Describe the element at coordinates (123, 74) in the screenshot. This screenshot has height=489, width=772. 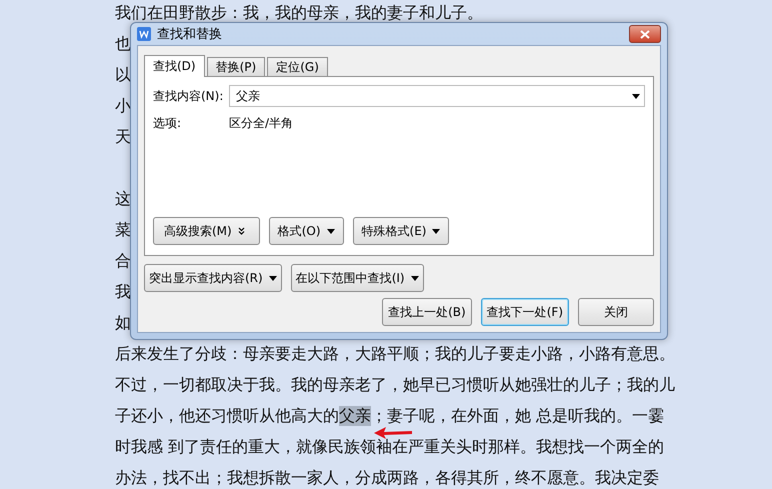
I see `document-text-line: 以` at that location.